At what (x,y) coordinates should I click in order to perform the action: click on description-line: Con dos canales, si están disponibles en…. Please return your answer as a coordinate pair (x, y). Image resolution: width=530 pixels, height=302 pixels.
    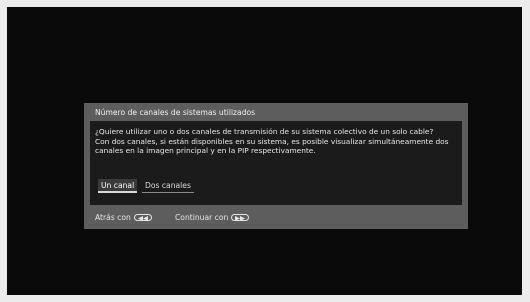
    Looking at the image, I should click on (272, 141).